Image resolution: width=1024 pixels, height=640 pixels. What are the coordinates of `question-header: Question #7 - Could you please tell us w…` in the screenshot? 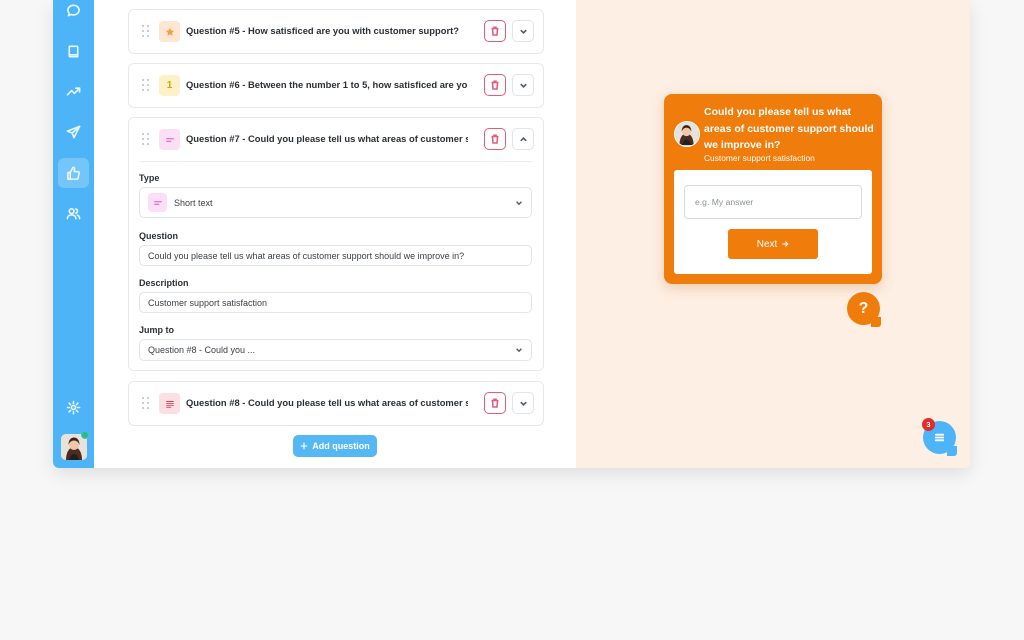 It's located at (336, 139).